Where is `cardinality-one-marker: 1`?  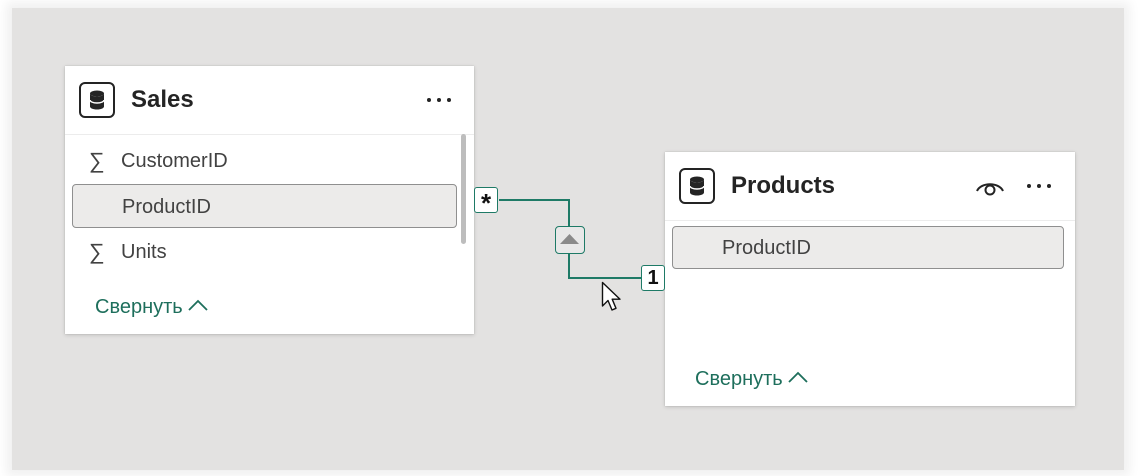
cardinality-one-marker: 1 is located at coordinates (653, 278).